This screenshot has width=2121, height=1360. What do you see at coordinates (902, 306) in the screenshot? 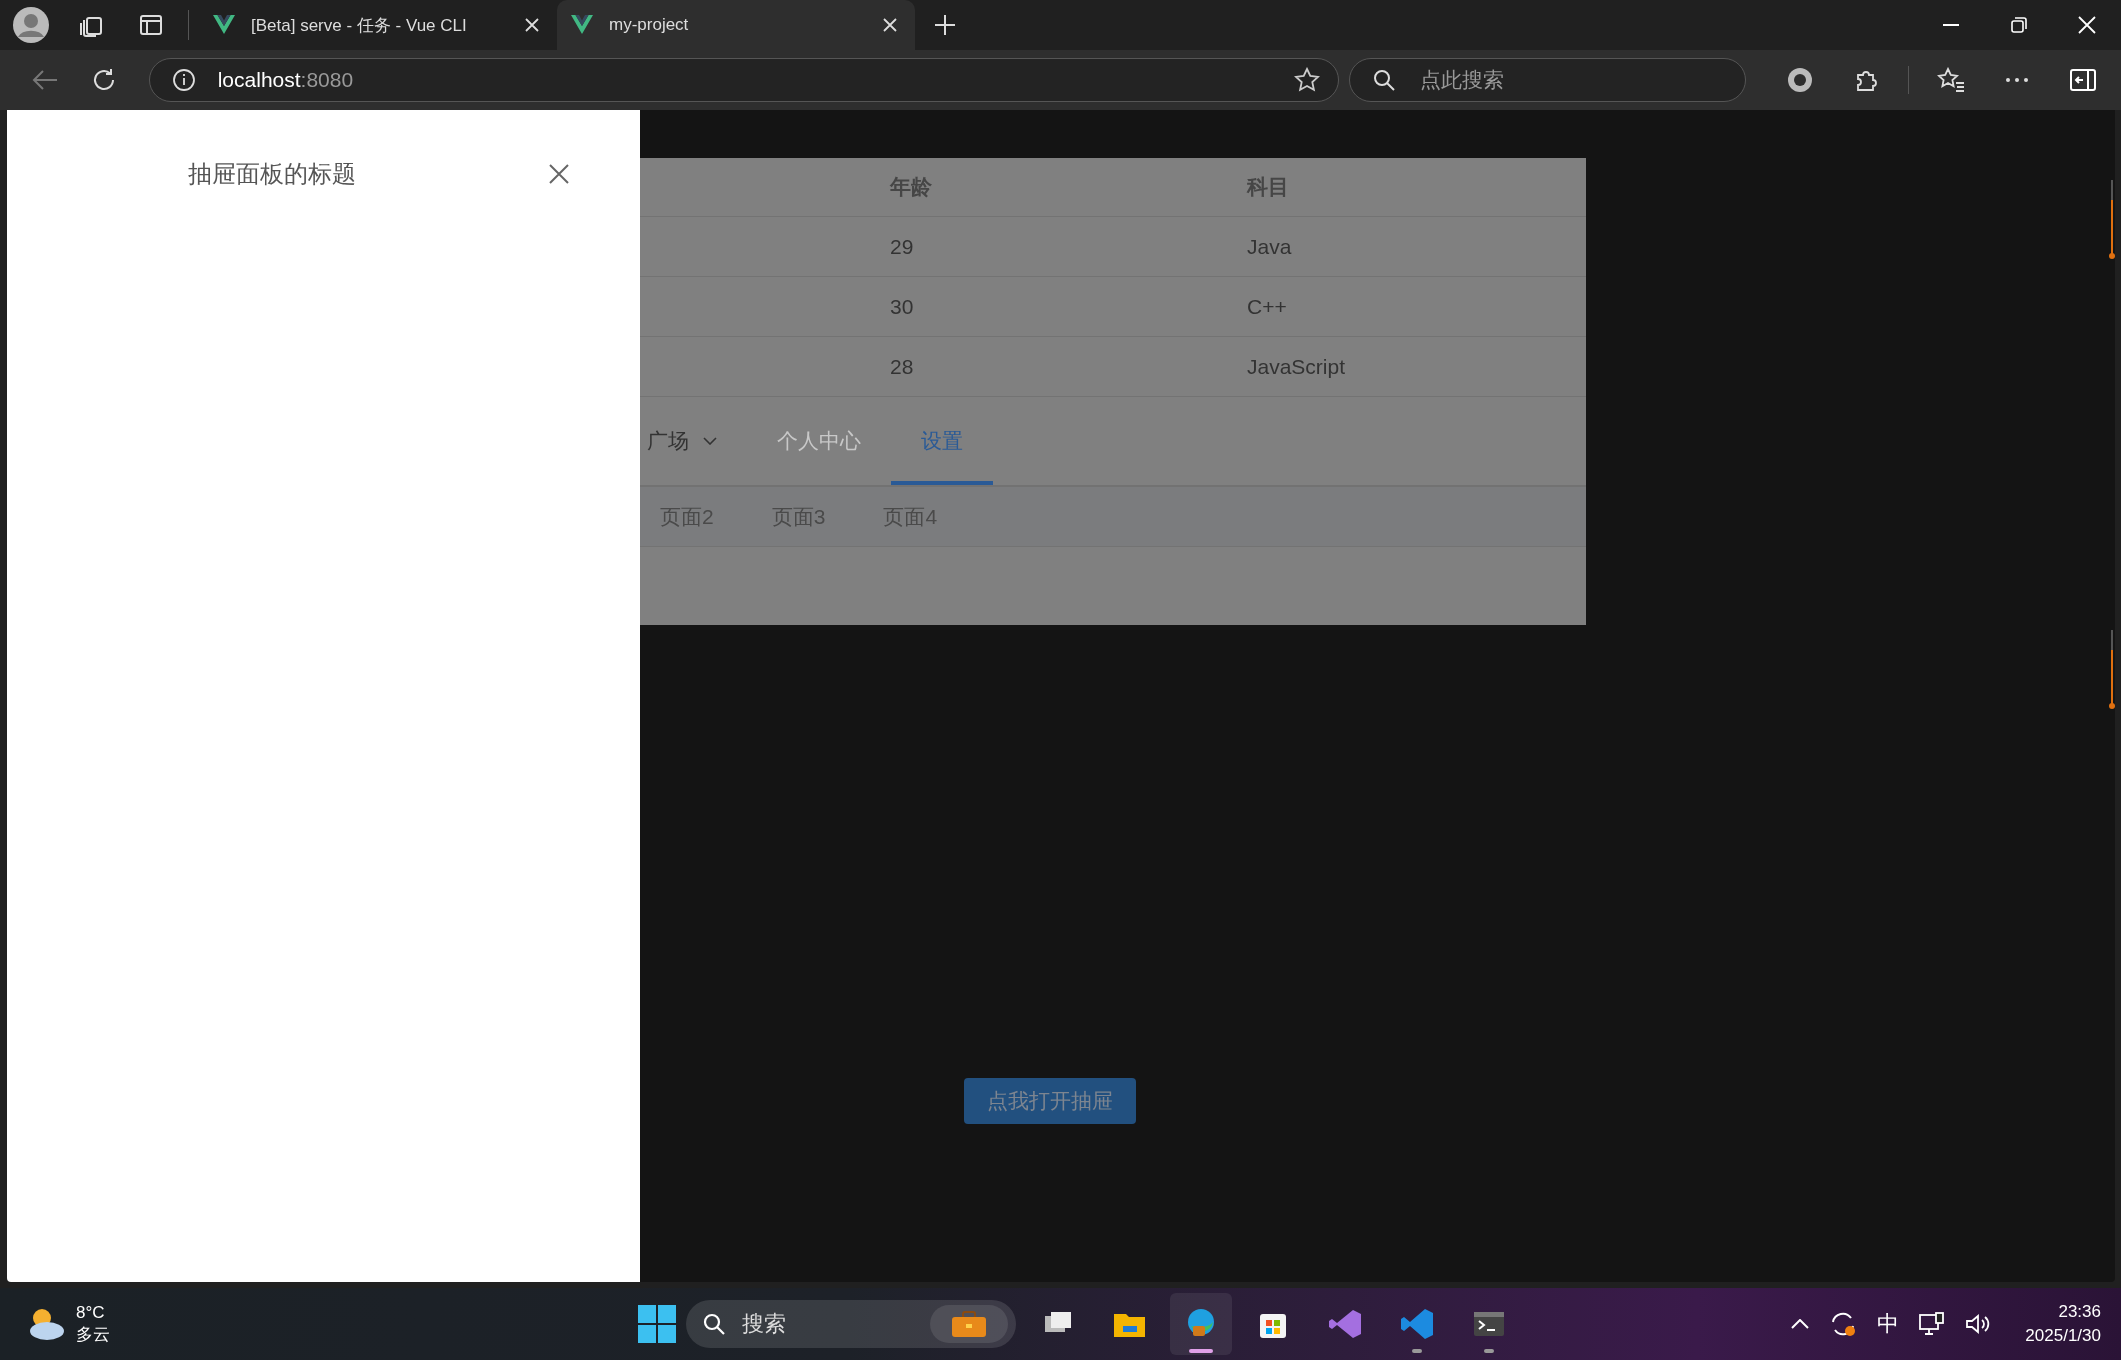
I see `table-cell-text: 30` at bounding box center [902, 306].